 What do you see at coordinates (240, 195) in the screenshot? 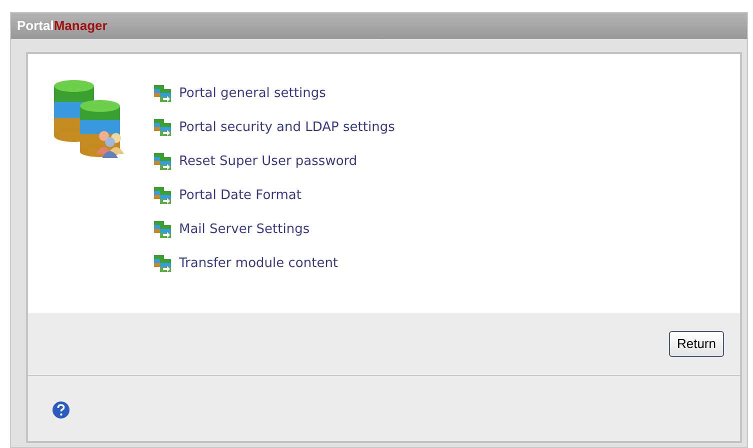
I see `settings-link: Portal Date Format` at bounding box center [240, 195].